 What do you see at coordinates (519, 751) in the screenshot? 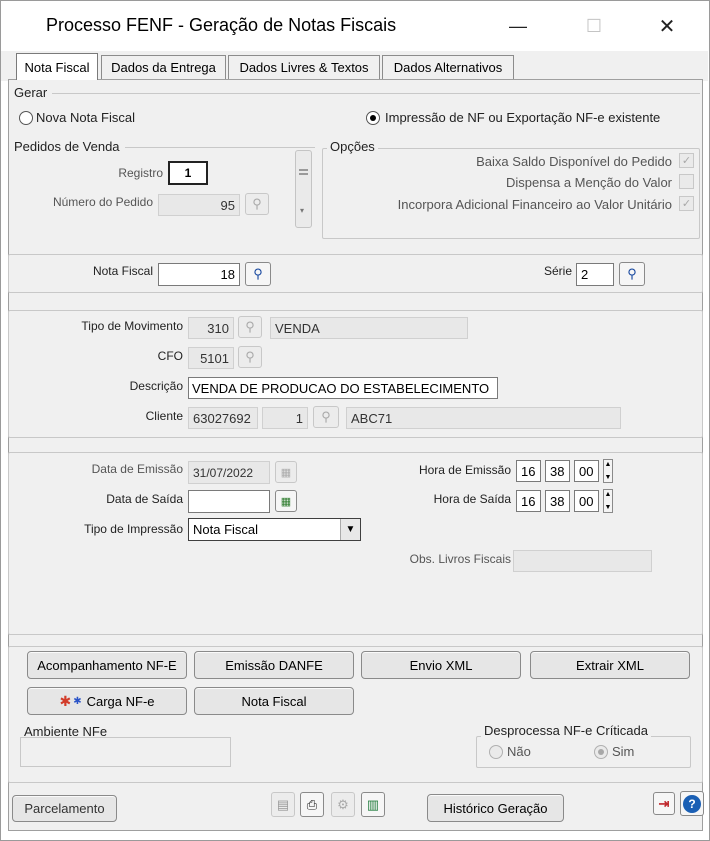
I see `desprocessa-nao-label: Não` at bounding box center [519, 751].